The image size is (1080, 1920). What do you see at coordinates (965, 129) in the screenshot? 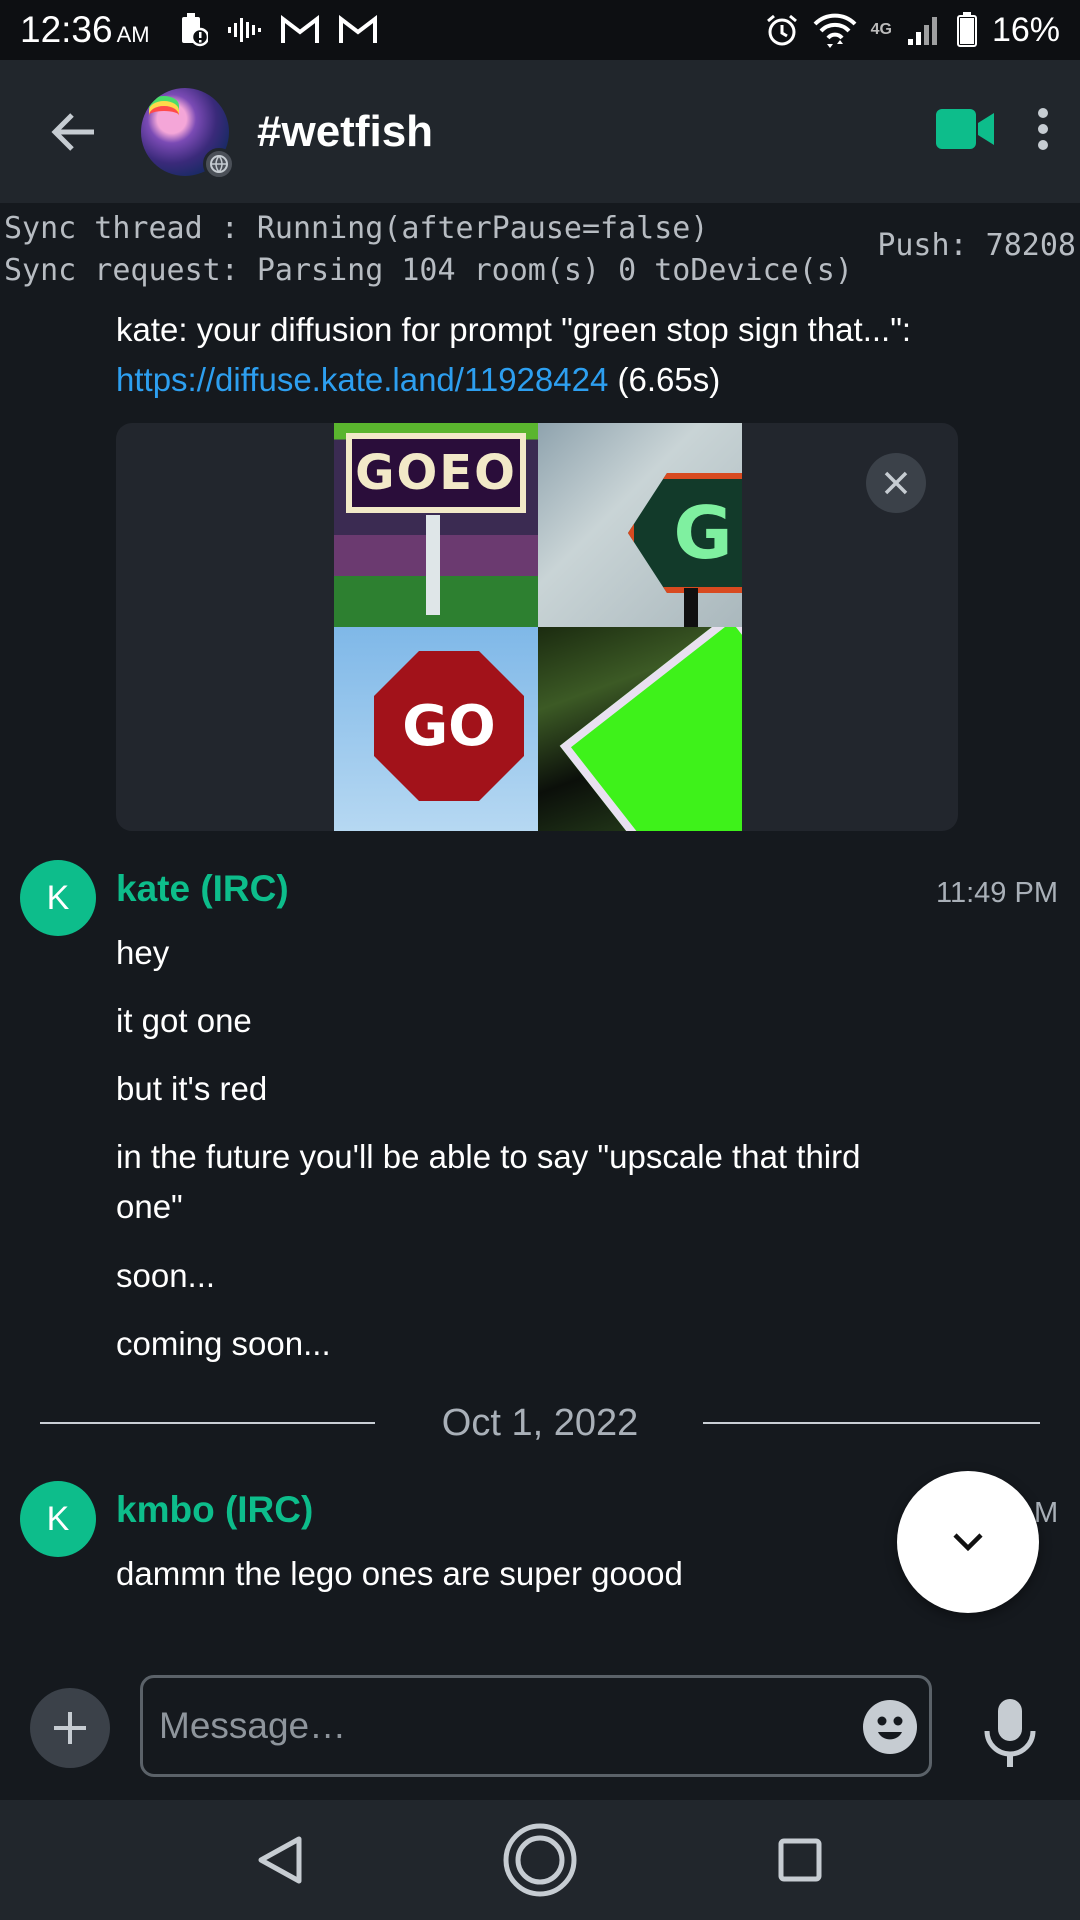
I see `video-camera-icon` at bounding box center [965, 129].